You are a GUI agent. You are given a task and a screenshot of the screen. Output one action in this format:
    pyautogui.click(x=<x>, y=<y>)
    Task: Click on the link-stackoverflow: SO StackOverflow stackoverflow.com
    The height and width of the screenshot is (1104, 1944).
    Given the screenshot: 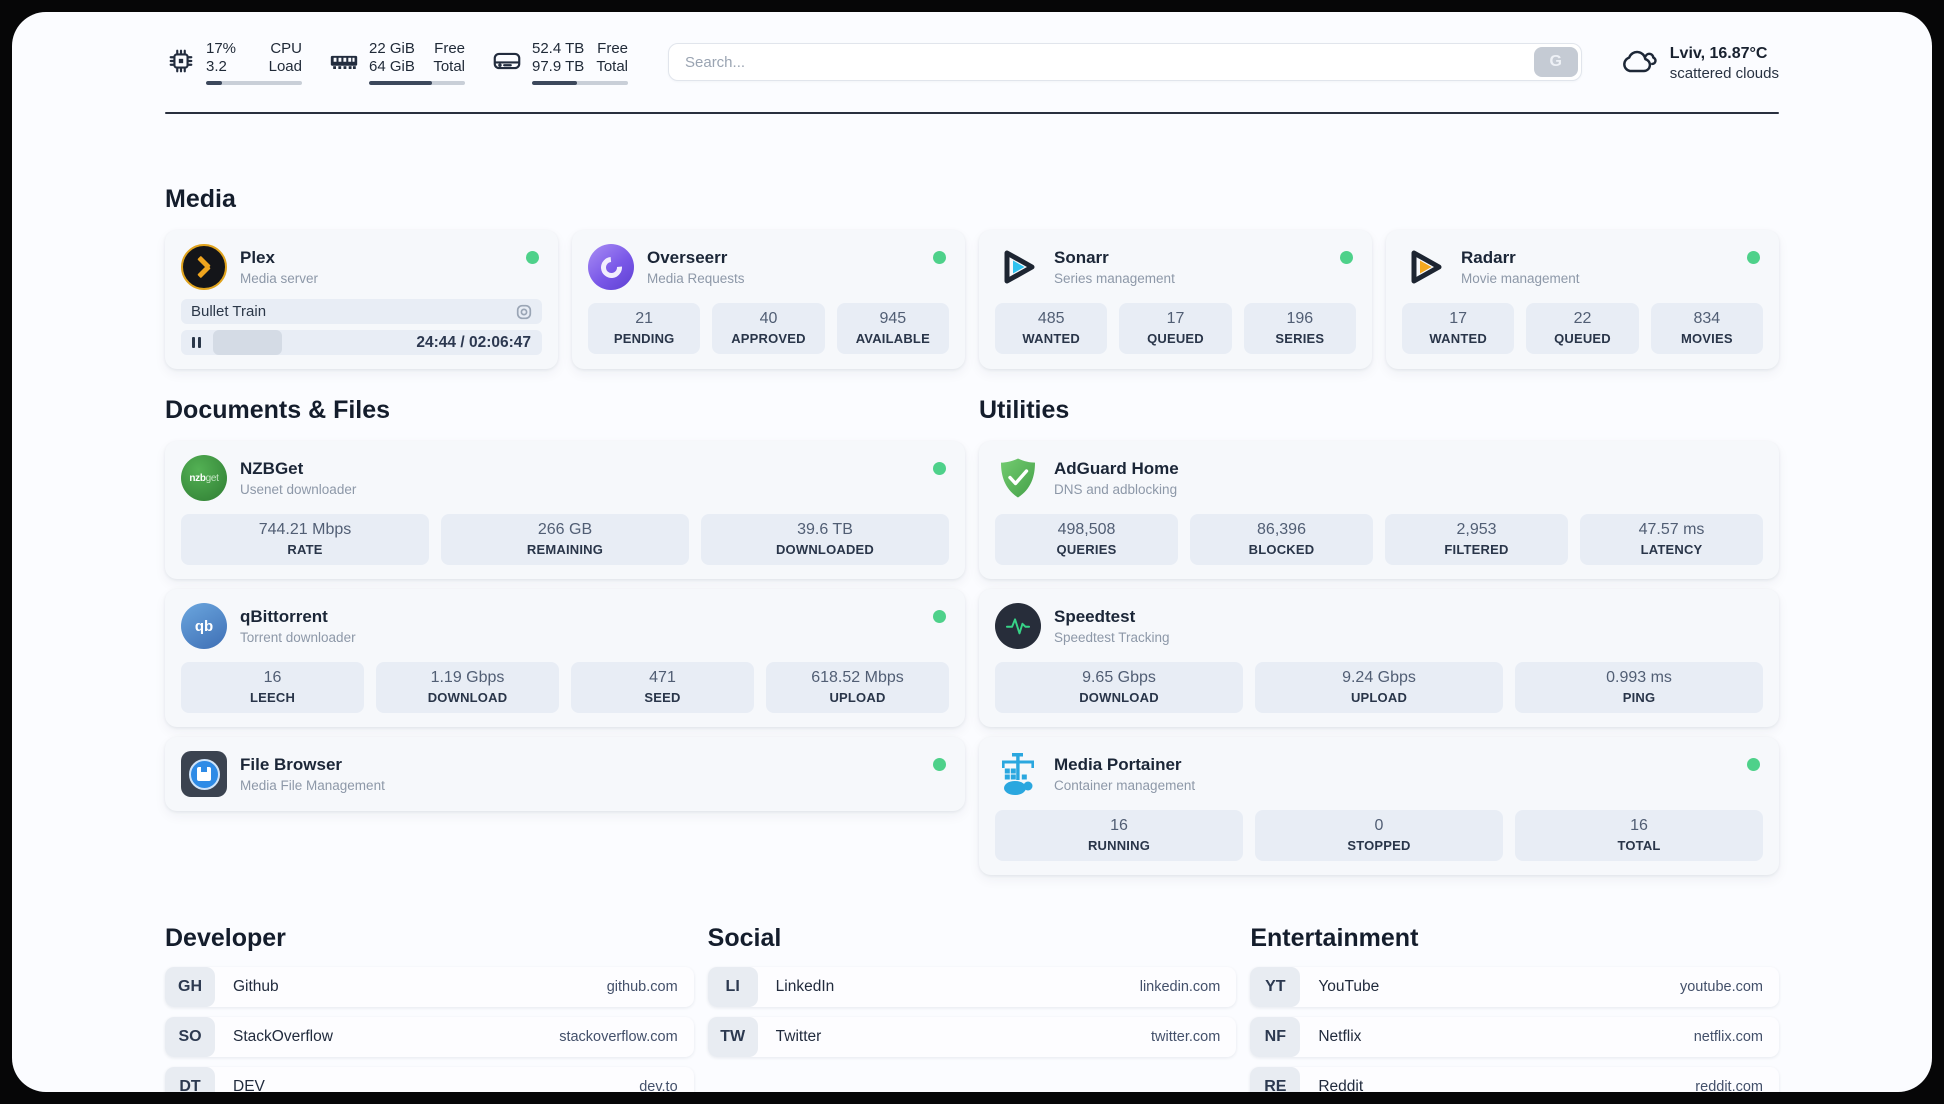 What is the action you would take?
    pyautogui.click(x=429, y=1037)
    